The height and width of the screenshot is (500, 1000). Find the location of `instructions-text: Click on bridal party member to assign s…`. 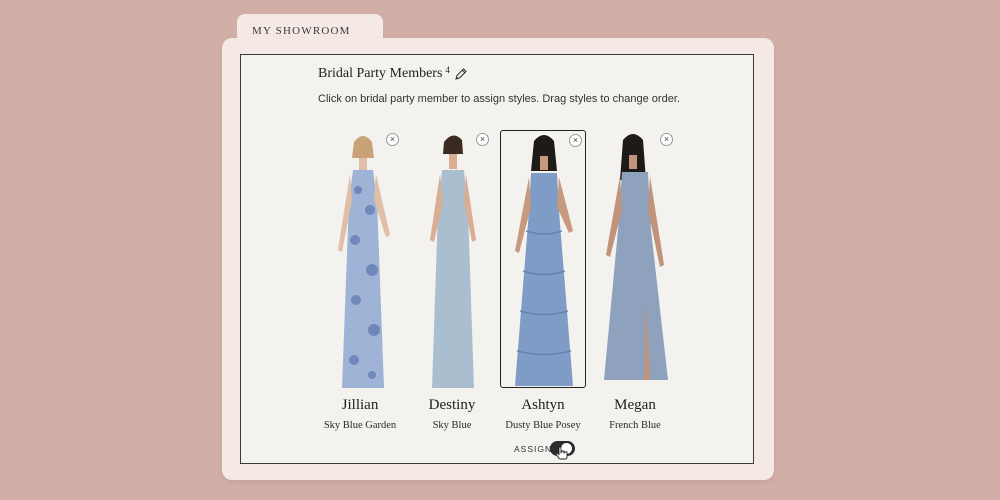

instructions-text: Click on bridal party member to assign s… is located at coordinates (499, 99).